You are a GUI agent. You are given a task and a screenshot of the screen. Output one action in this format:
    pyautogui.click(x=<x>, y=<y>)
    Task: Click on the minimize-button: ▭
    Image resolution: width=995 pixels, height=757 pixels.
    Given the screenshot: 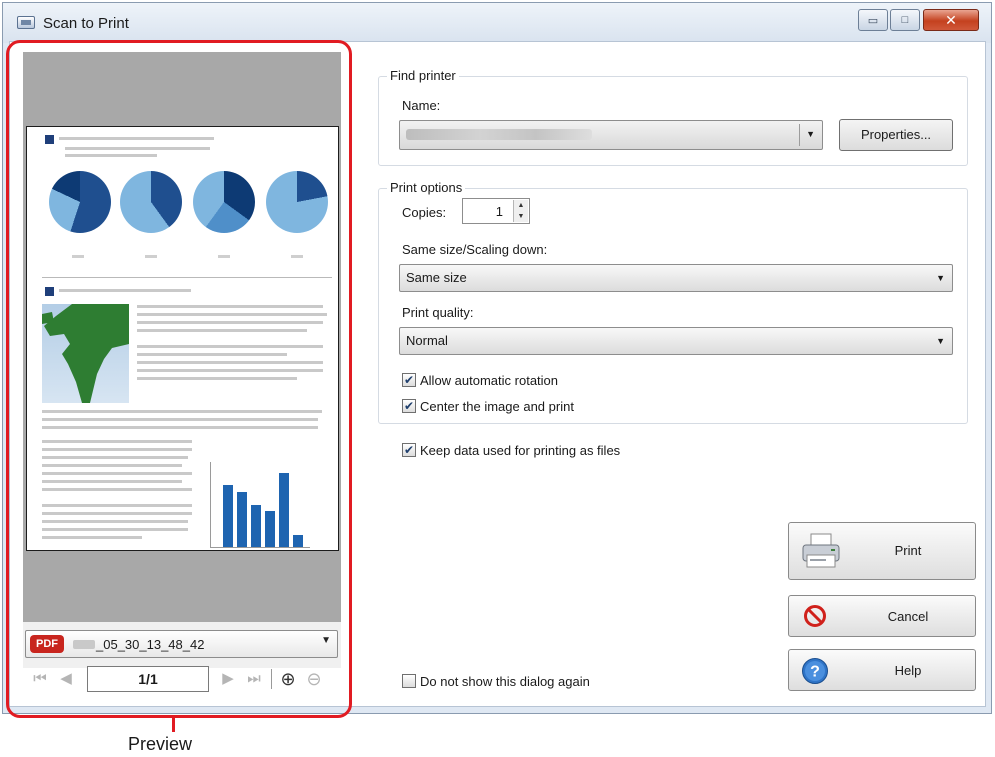 What is the action you would take?
    pyautogui.click(x=873, y=20)
    